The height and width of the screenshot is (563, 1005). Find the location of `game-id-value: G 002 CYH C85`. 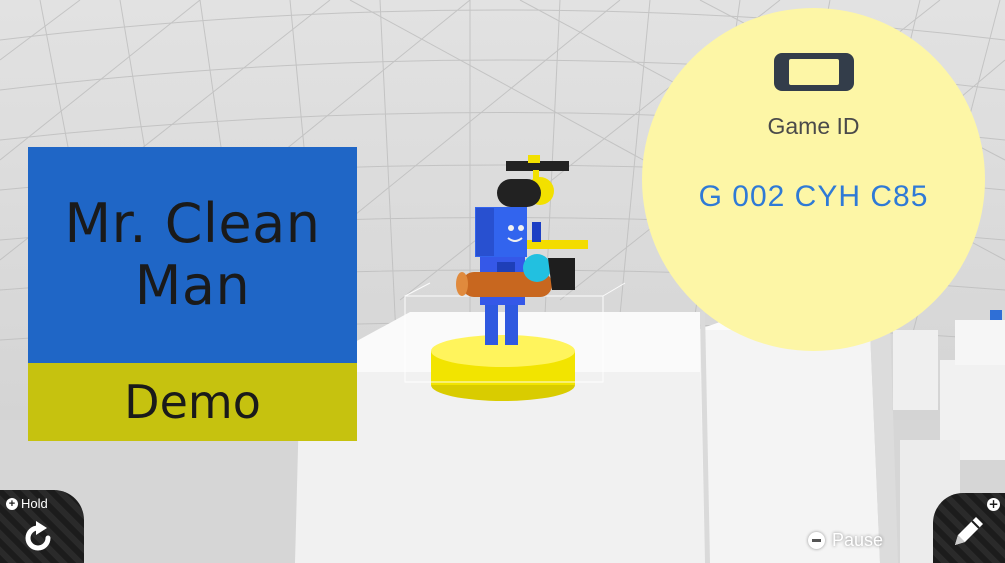

game-id-value: G 002 CYH C85 is located at coordinates (813, 196).